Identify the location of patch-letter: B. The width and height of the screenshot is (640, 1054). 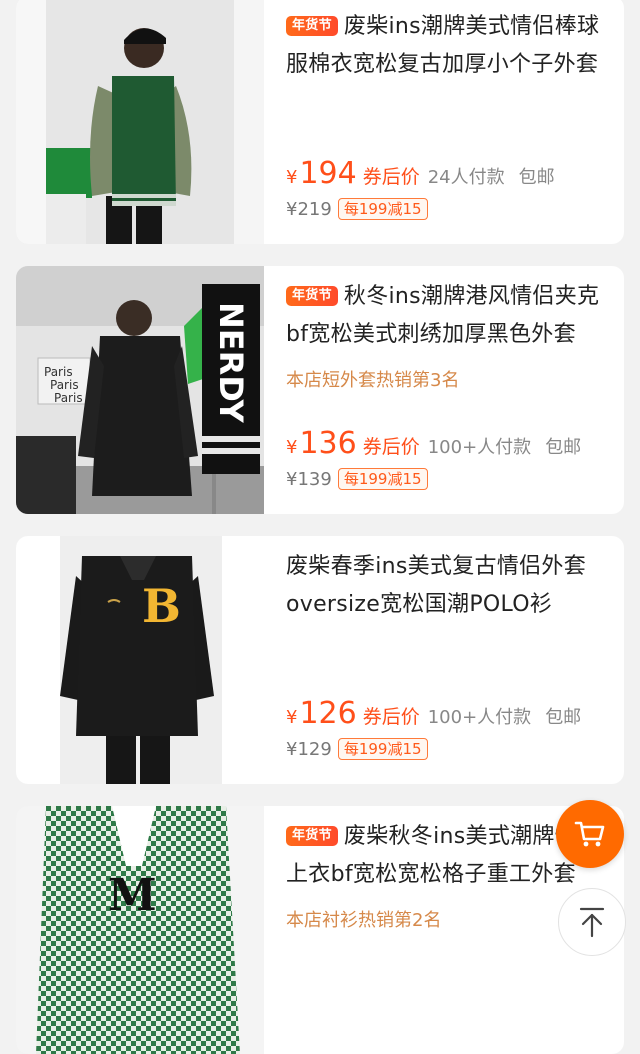
(161, 606).